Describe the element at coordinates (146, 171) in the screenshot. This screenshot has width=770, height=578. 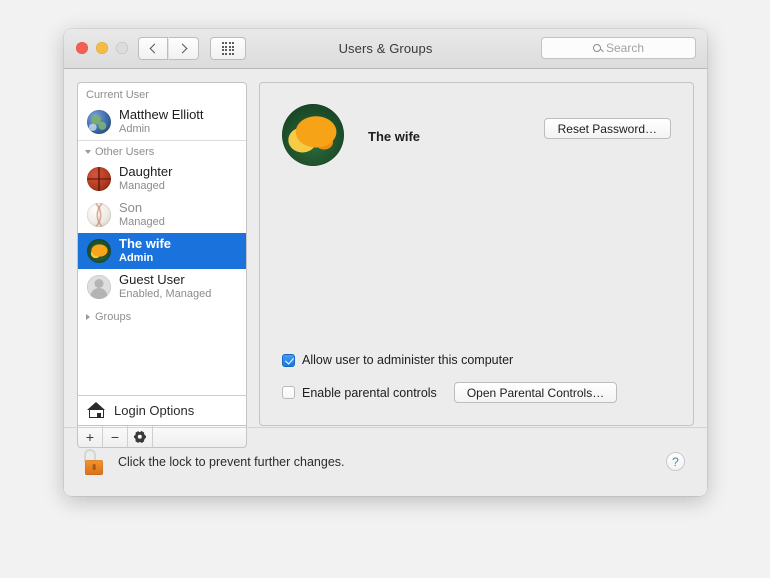
I see `user-name: Daughter` at that location.